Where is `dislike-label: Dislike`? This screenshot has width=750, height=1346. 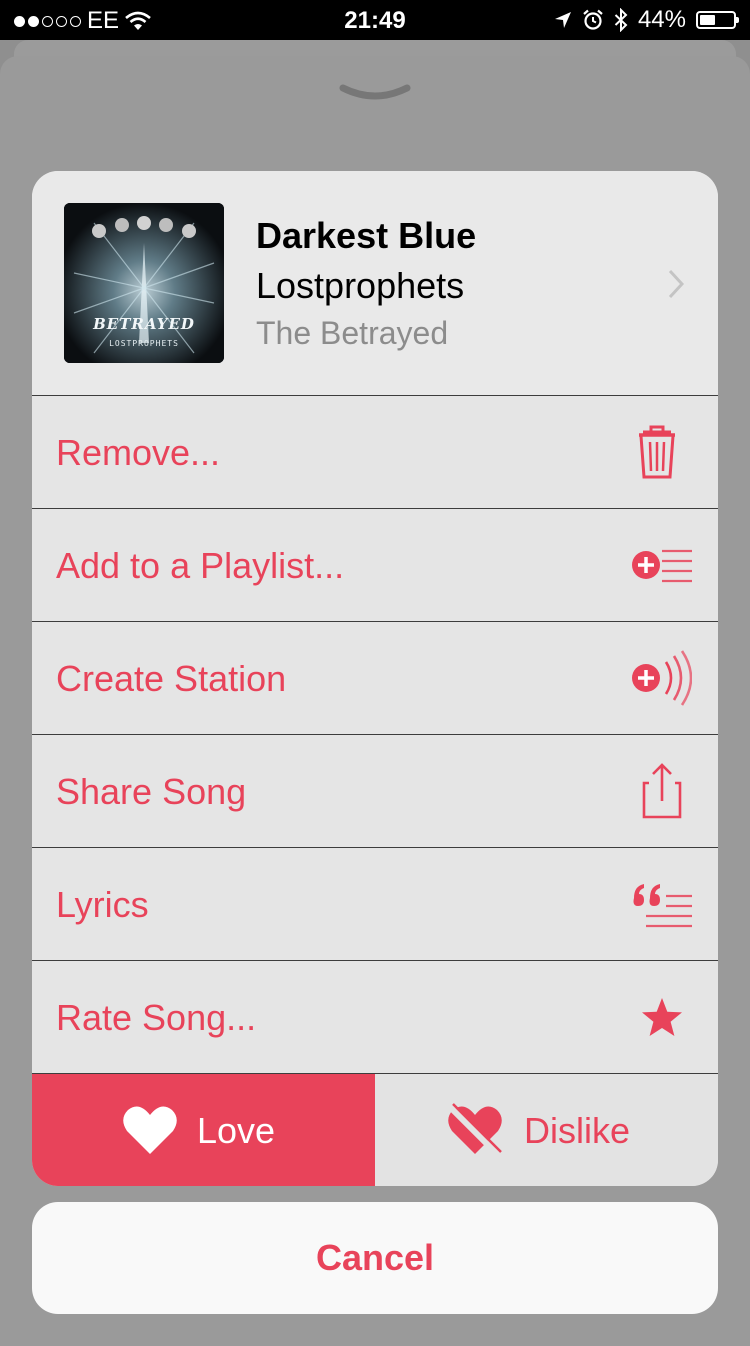 dislike-label: Dislike is located at coordinates (577, 1130).